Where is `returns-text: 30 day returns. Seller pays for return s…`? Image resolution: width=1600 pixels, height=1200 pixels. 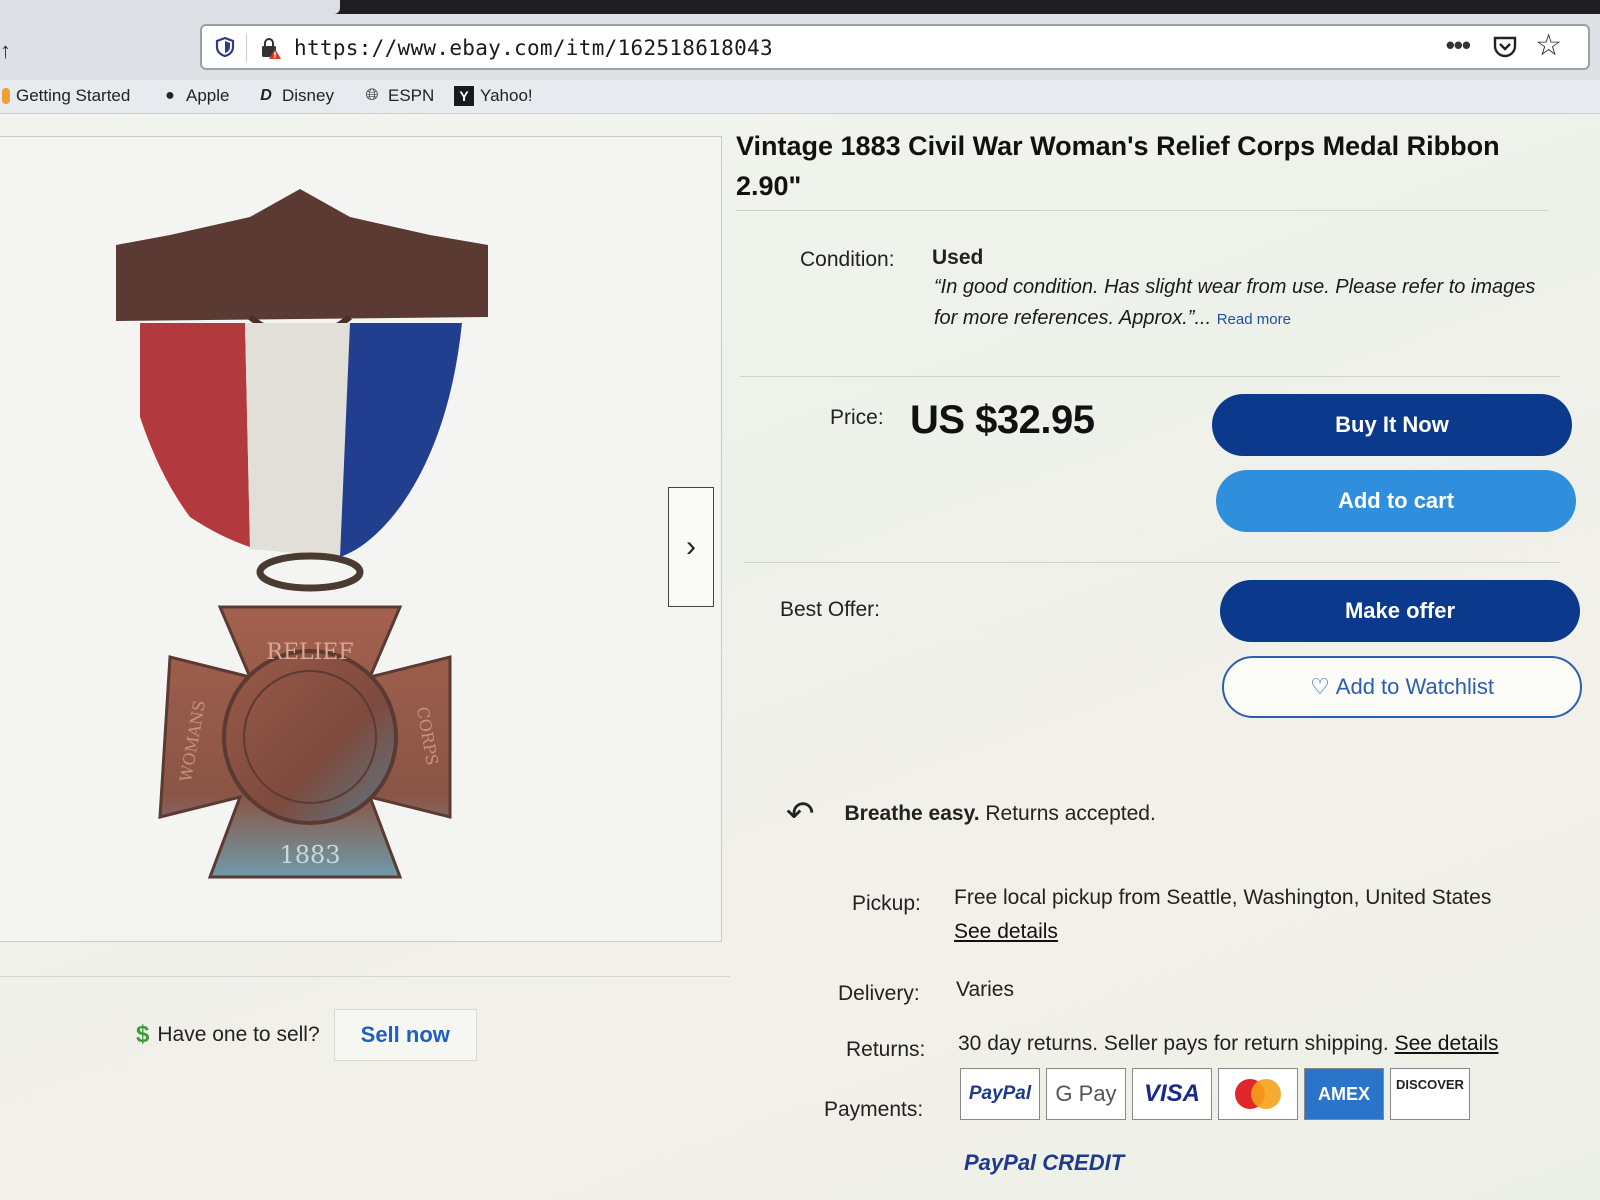 returns-text: 30 day returns. Seller pays for return s… is located at coordinates (1173, 1043).